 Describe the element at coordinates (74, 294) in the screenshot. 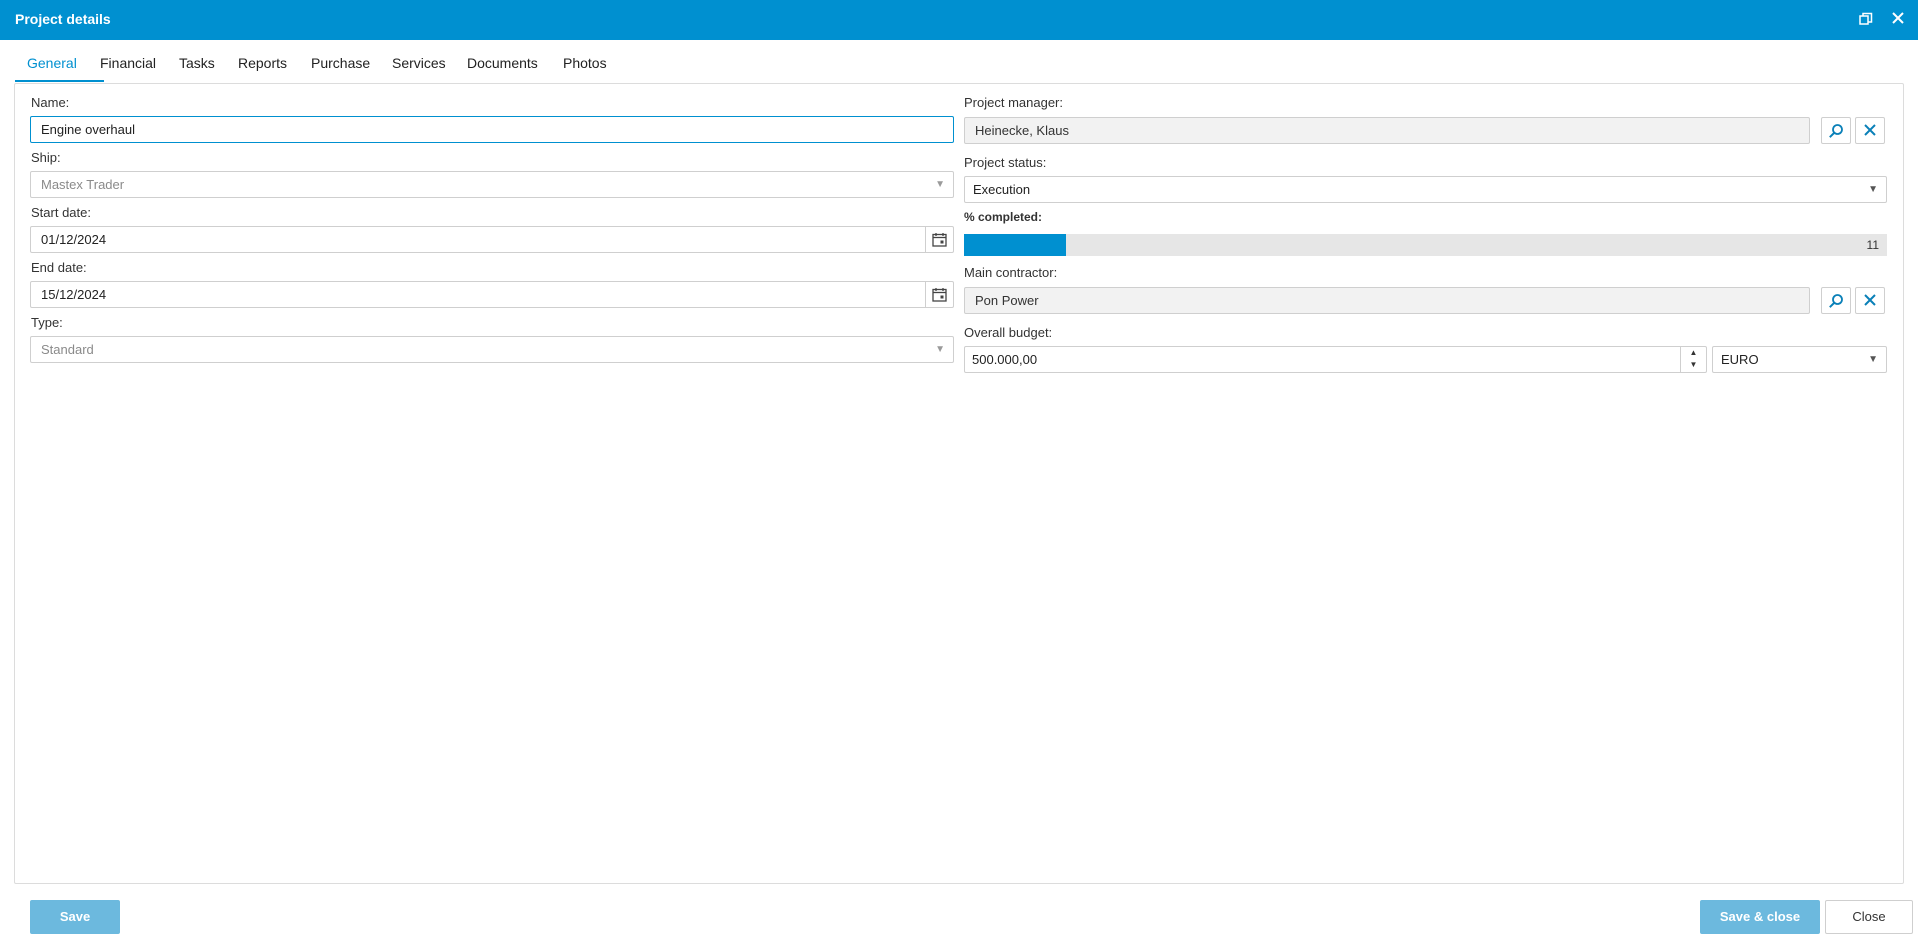

I see `end-date-value: 15/12/2024` at that location.